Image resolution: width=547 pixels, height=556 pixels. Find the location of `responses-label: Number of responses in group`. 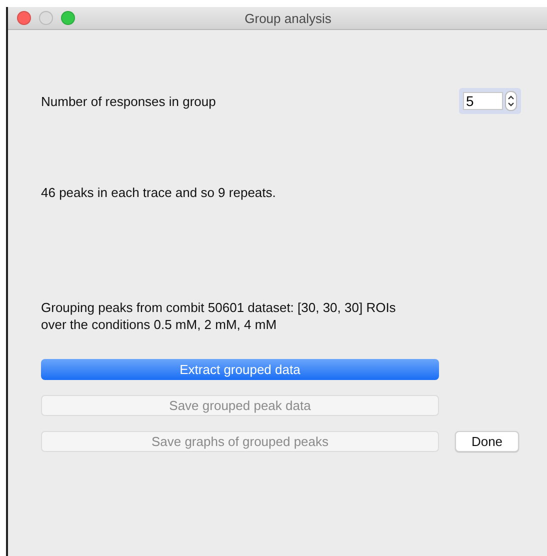

responses-label: Number of responses in group is located at coordinates (128, 101).